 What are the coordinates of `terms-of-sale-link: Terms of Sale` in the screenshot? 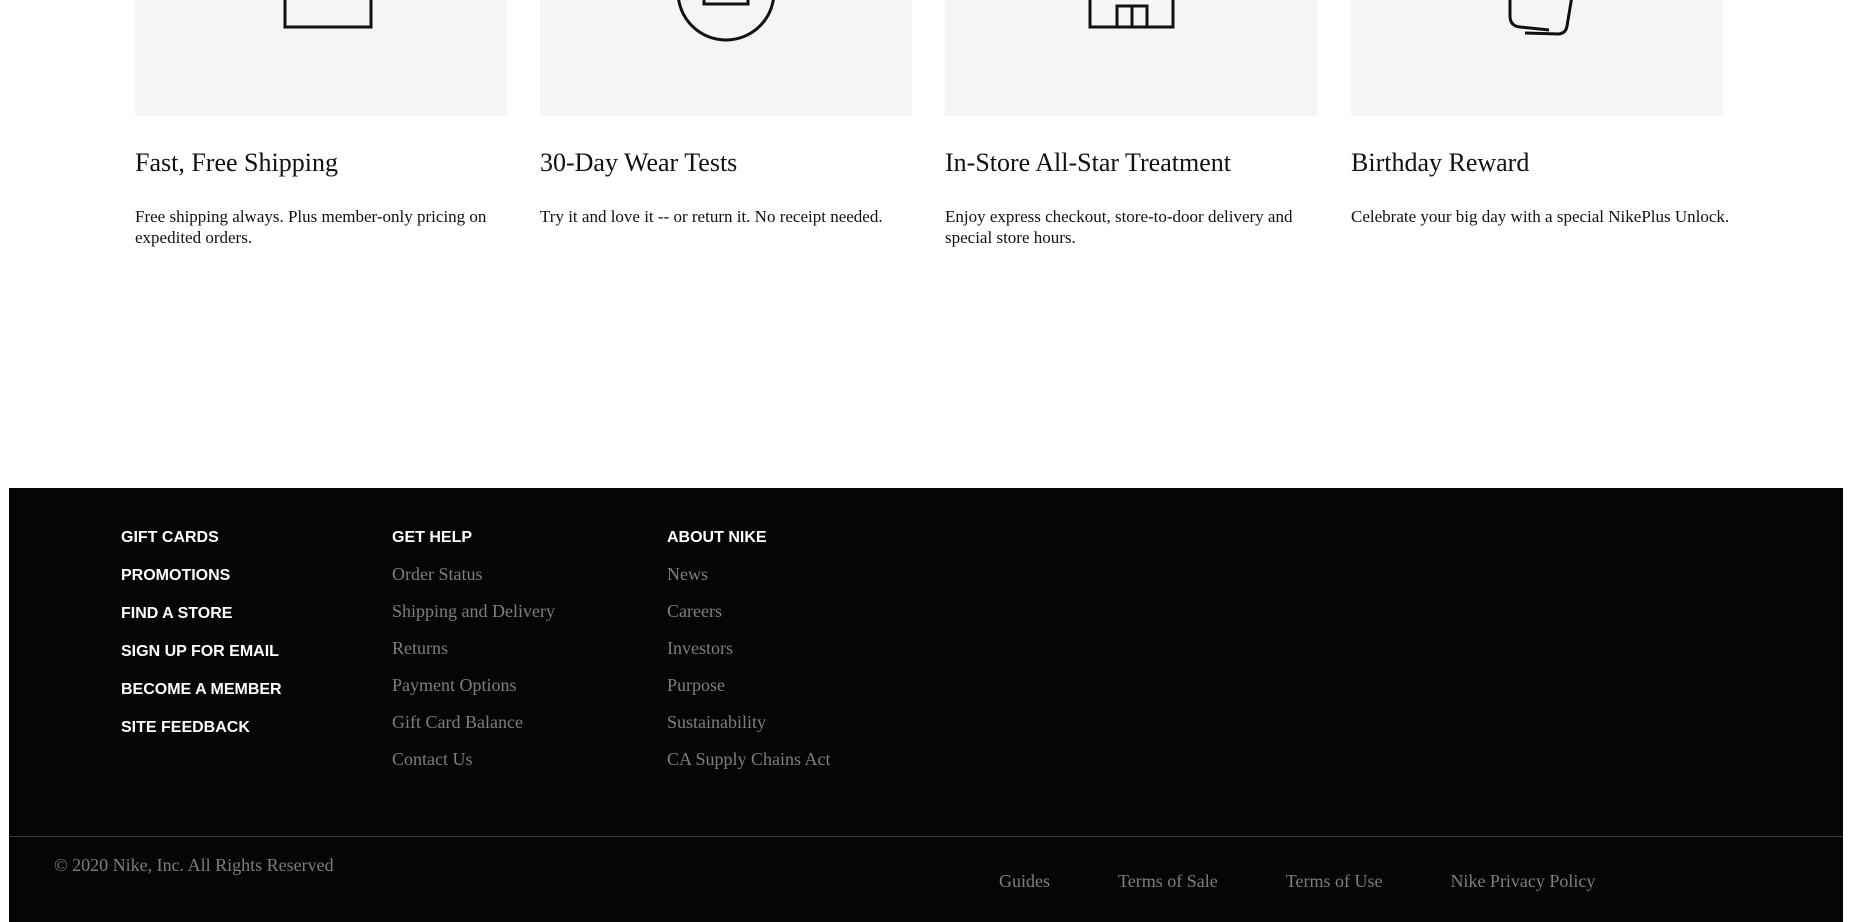 It's located at (1168, 881).